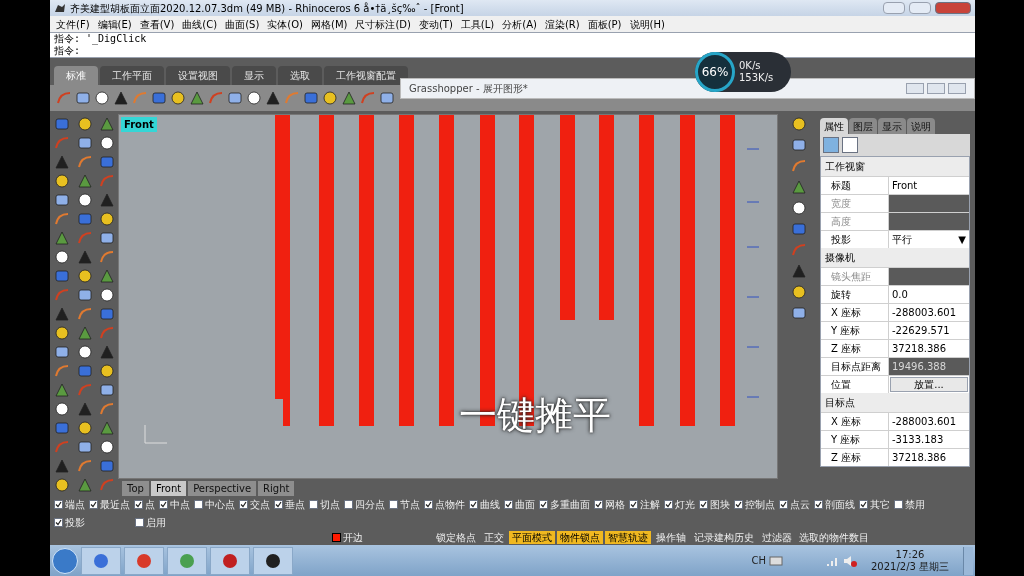  What do you see at coordinates (477, 24) in the screenshot?
I see `menu-item: 工具(L)` at bounding box center [477, 24].